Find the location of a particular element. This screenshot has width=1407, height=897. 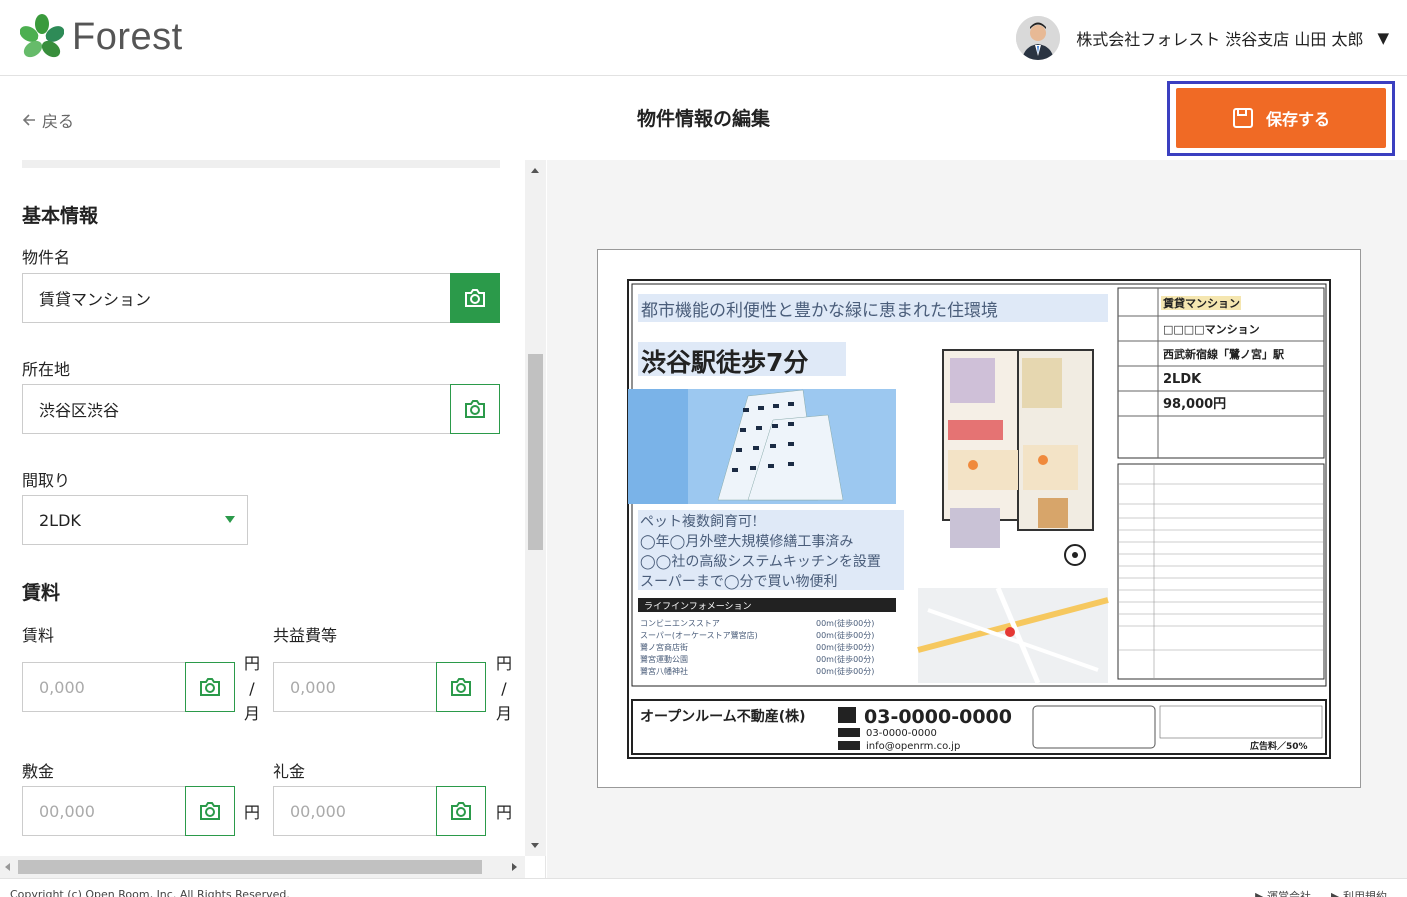

layout-select: 2LDK is located at coordinates (135, 520).